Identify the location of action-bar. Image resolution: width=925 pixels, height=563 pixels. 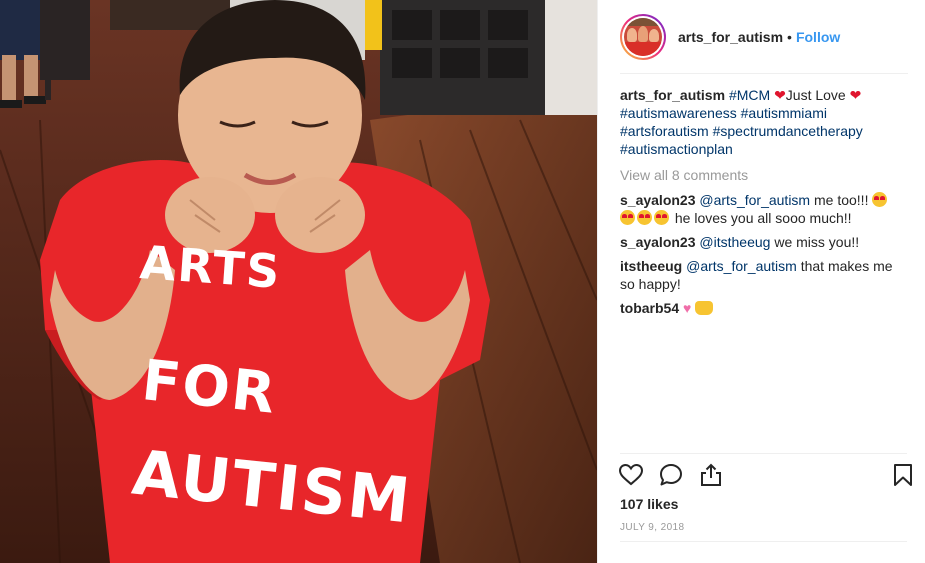
(765, 476).